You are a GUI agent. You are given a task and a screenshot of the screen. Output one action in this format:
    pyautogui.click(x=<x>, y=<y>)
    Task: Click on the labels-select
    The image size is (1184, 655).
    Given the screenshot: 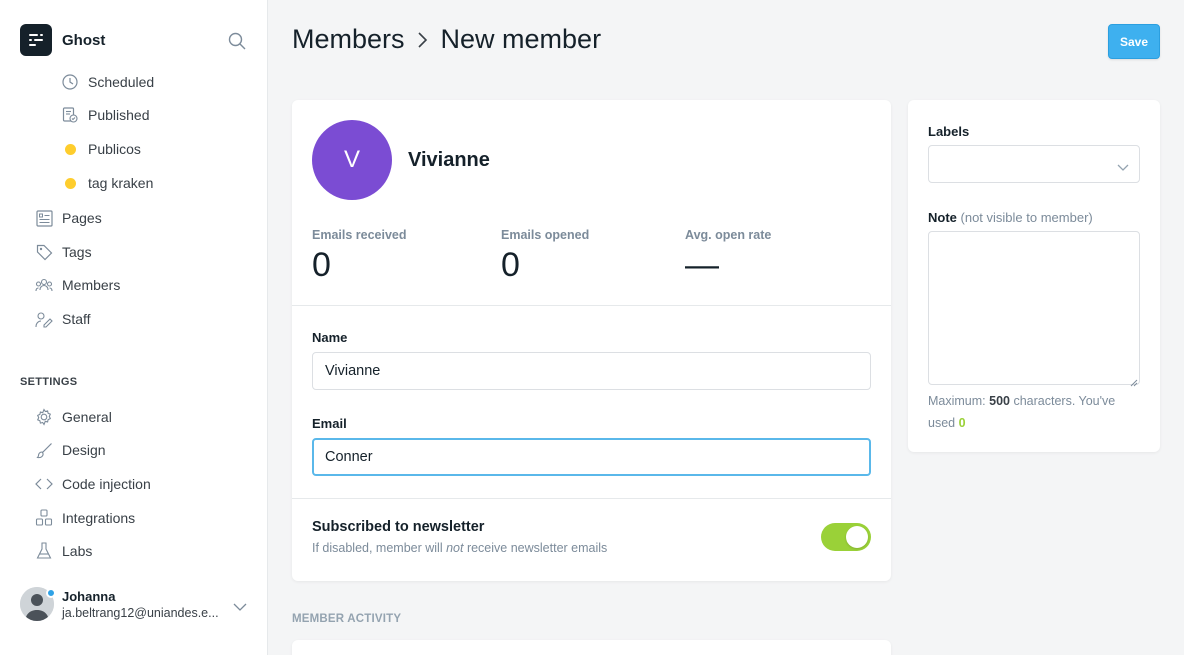 What is the action you would take?
    pyautogui.click(x=1034, y=164)
    